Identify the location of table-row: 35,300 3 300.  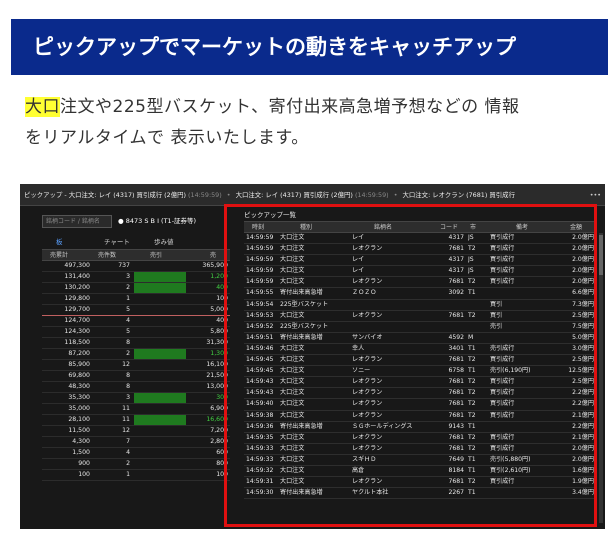
(136, 398).